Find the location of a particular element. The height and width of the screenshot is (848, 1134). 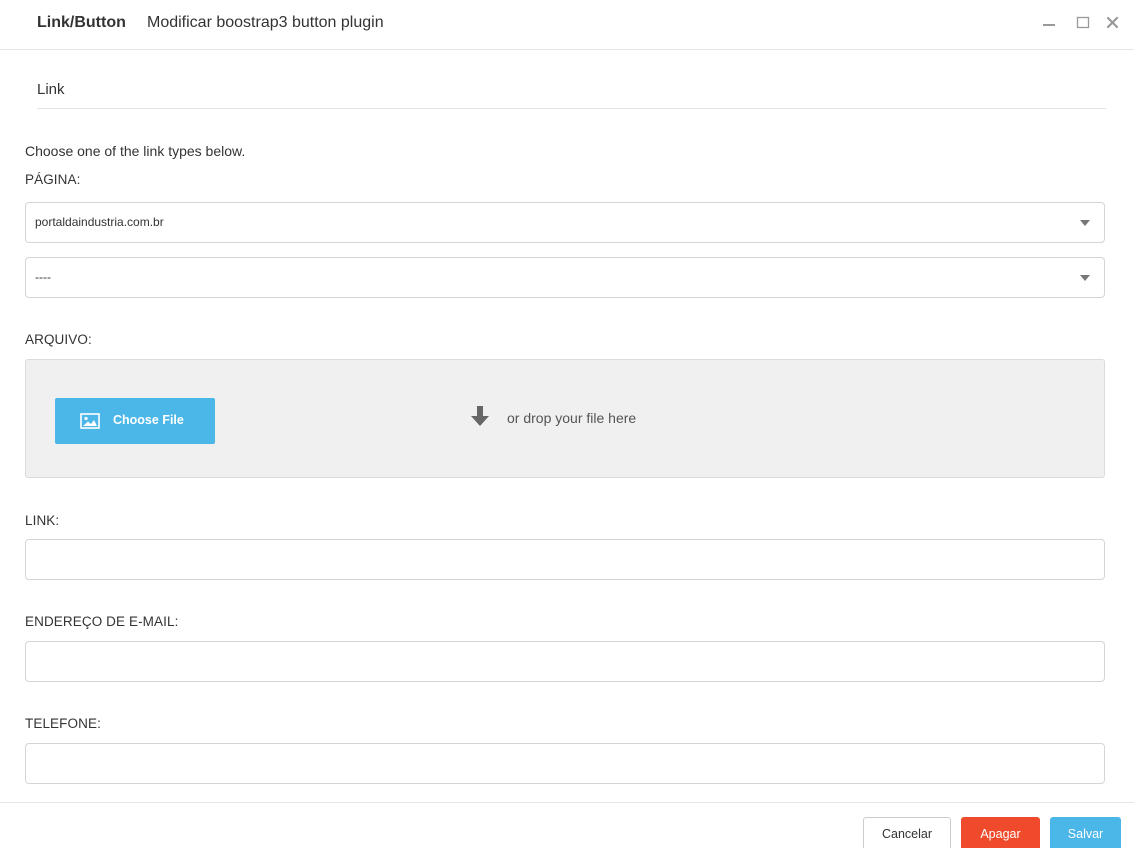

section-title: Link is located at coordinates (51, 89).